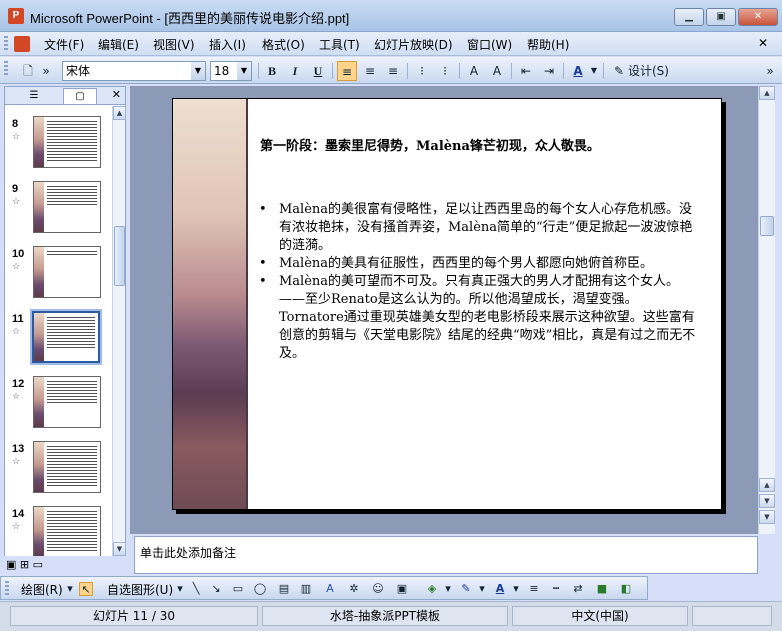 Image resolution: width=782 pixels, height=631 pixels. What do you see at coordinates (767, 501) in the screenshot?
I see `next-slide-icon: ▼` at bounding box center [767, 501].